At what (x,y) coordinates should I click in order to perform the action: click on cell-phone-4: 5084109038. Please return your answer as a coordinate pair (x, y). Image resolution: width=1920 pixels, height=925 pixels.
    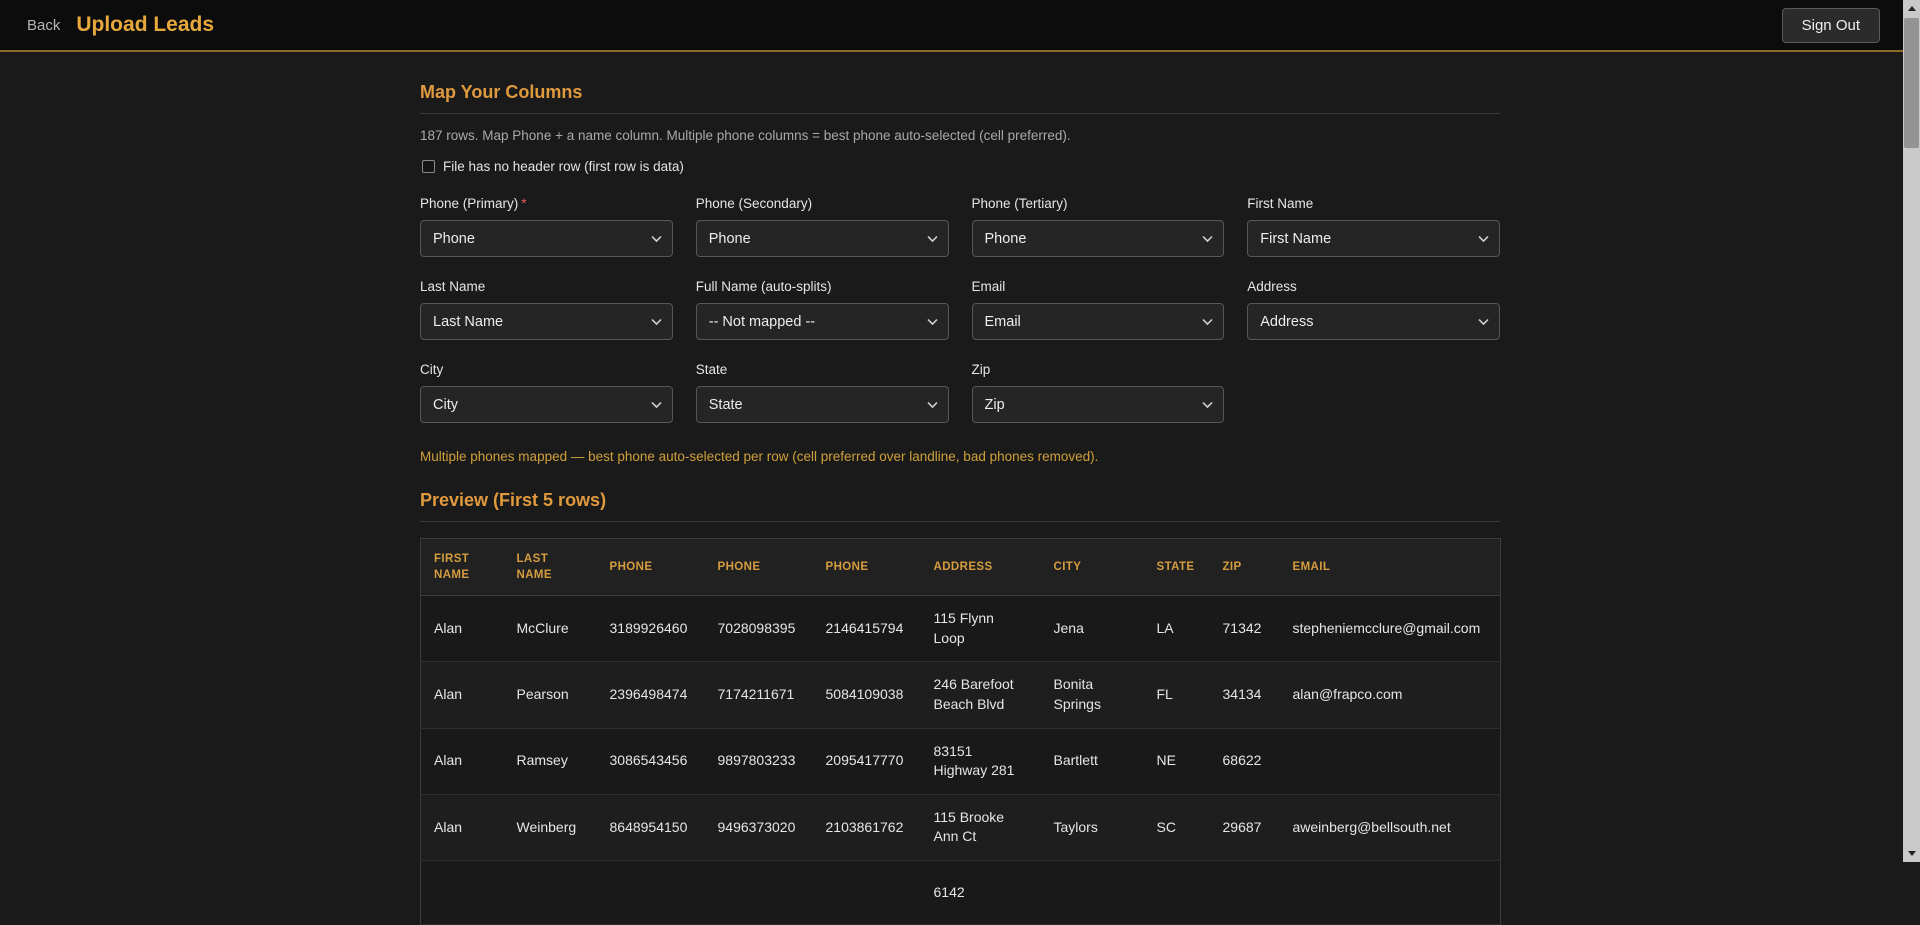
    Looking at the image, I should click on (866, 695).